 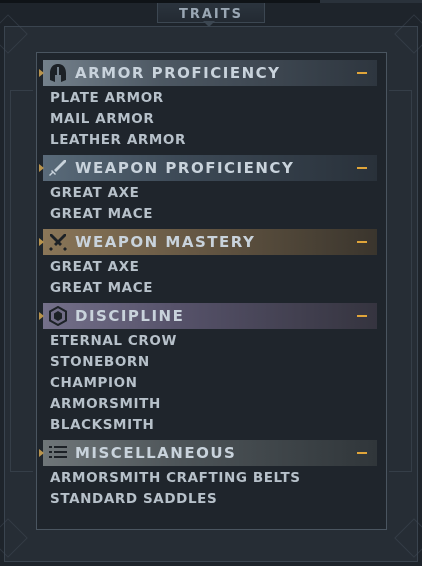 I want to click on list-icon, so click(x=58, y=453).